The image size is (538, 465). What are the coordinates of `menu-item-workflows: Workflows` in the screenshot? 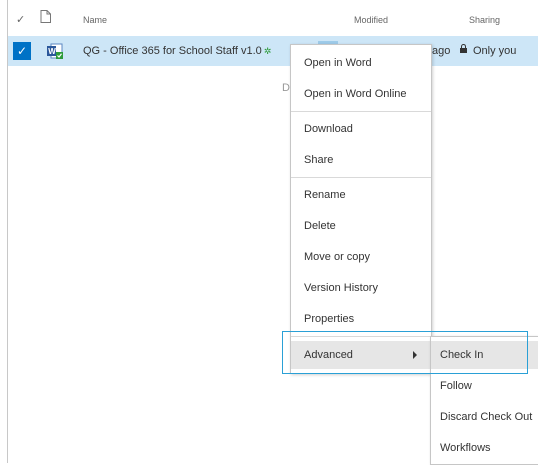 It's located at (484, 448).